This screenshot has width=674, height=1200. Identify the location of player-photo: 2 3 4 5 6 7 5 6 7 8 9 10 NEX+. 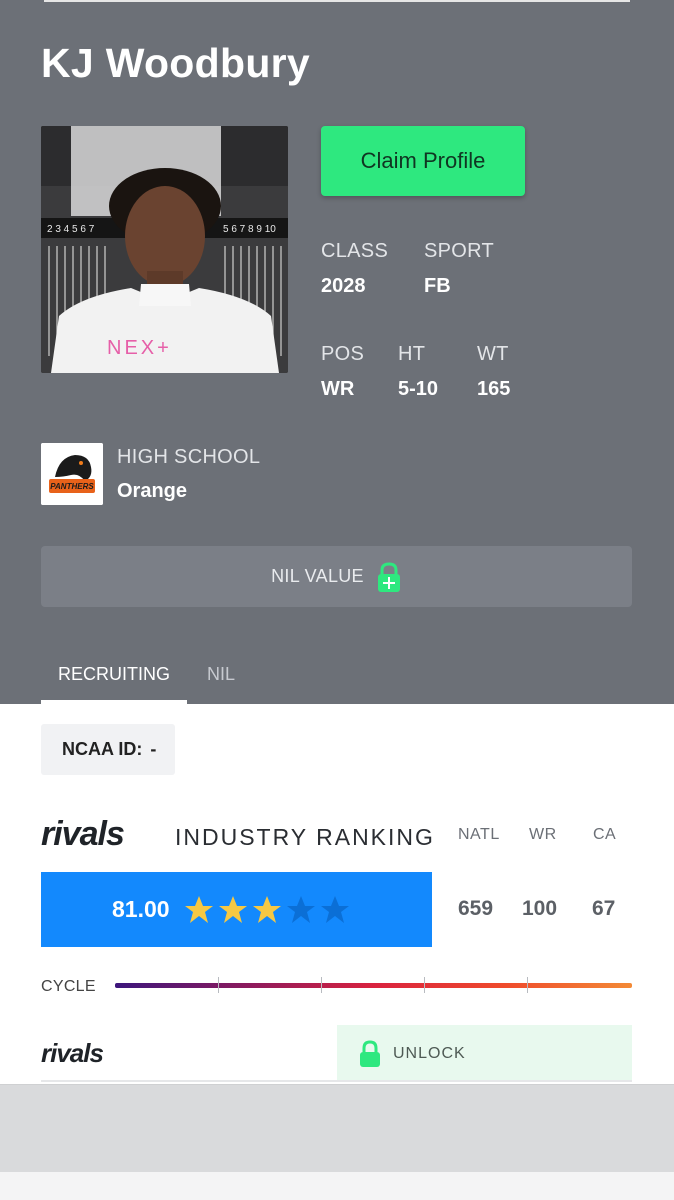
(164, 249).